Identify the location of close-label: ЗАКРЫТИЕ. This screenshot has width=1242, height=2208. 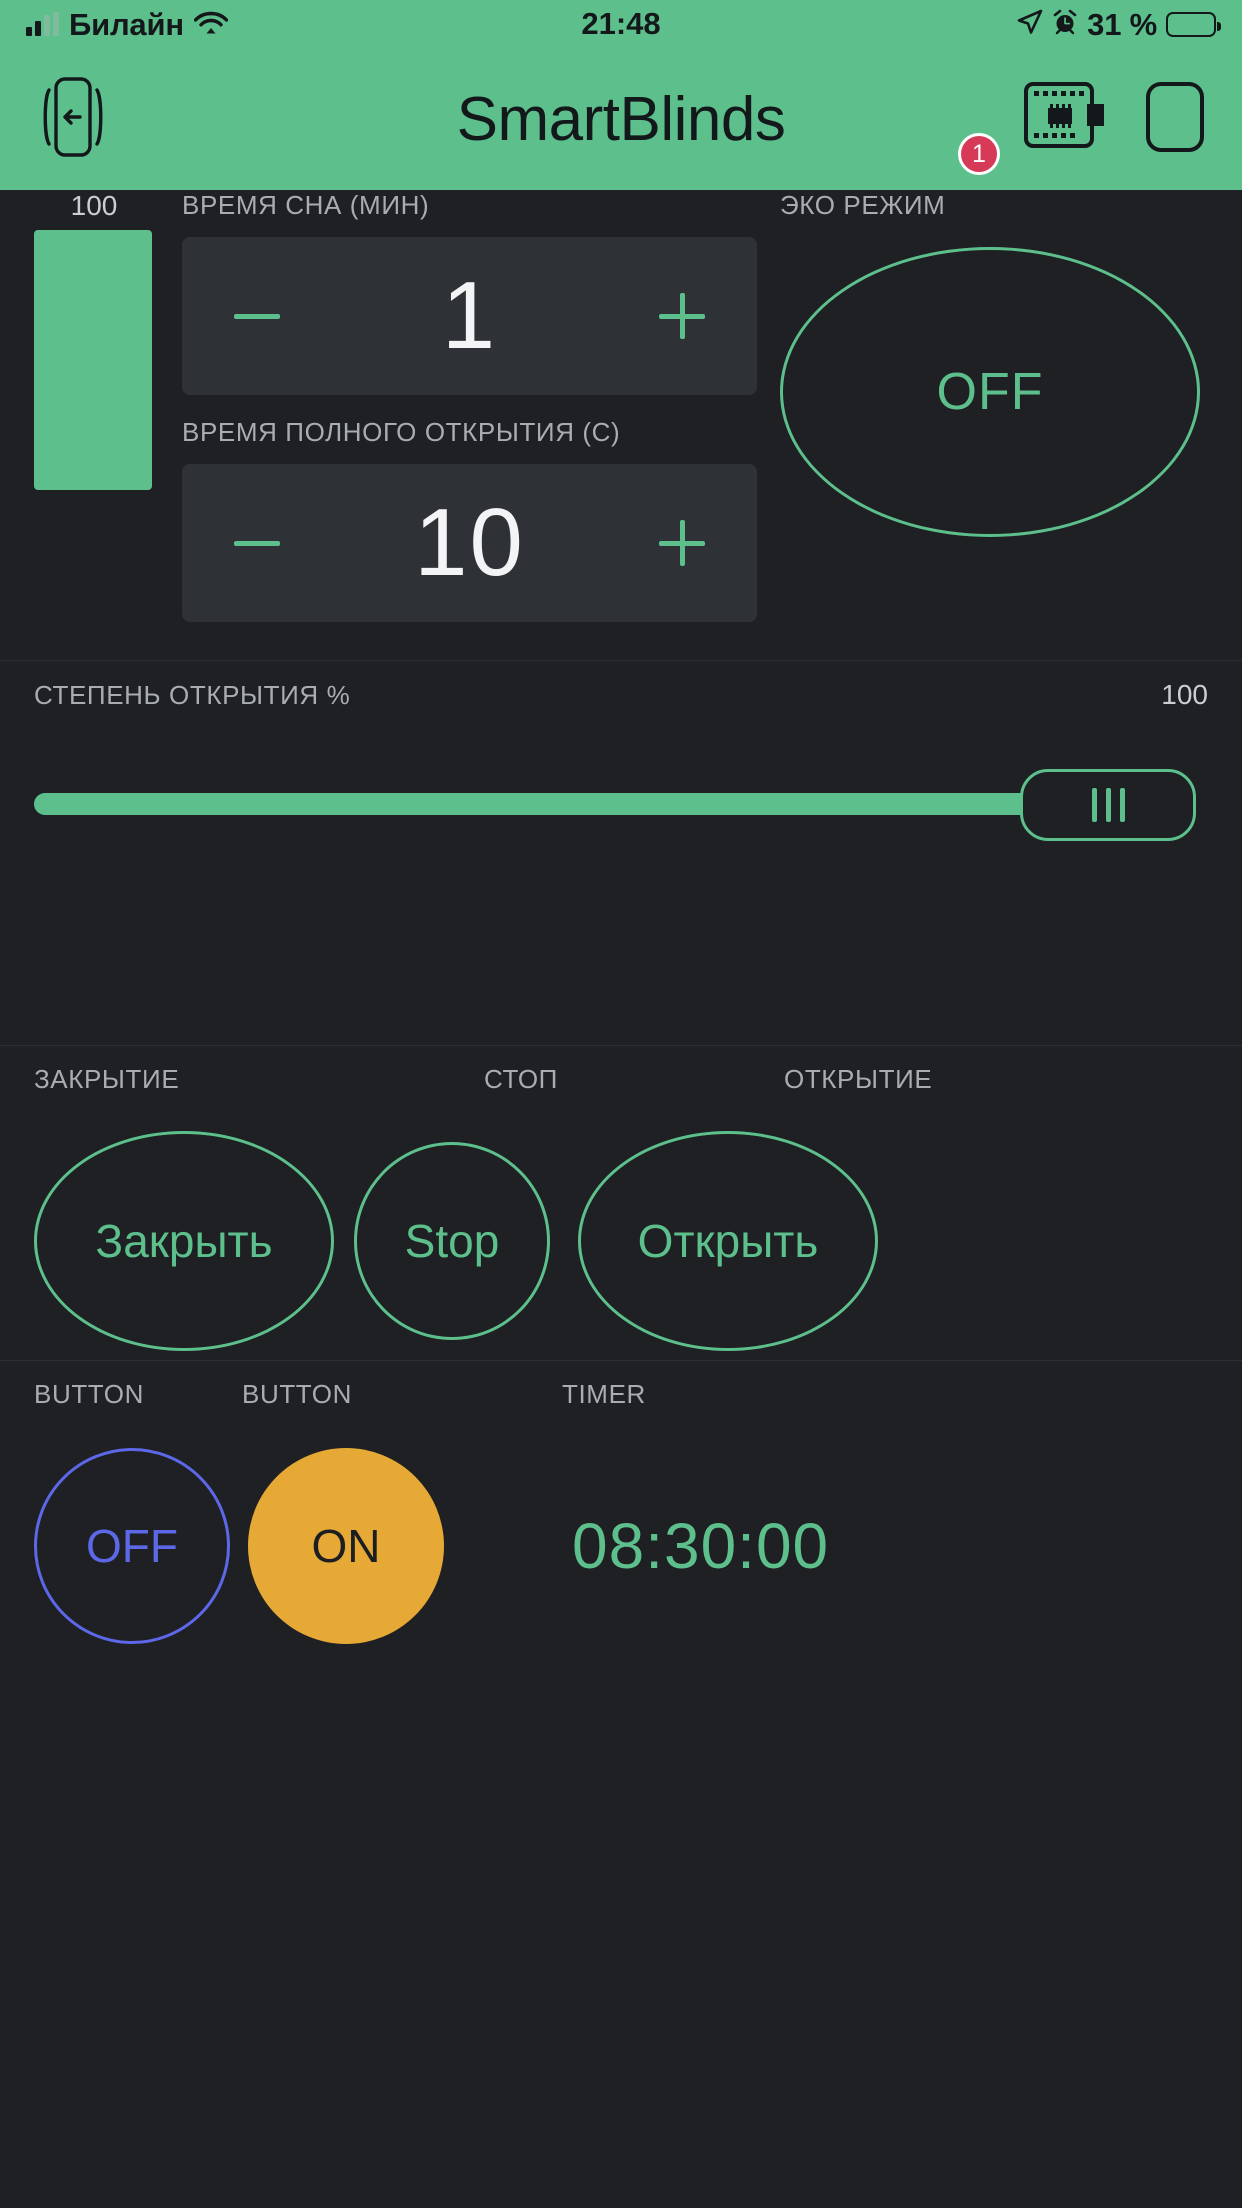
(107, 1079).